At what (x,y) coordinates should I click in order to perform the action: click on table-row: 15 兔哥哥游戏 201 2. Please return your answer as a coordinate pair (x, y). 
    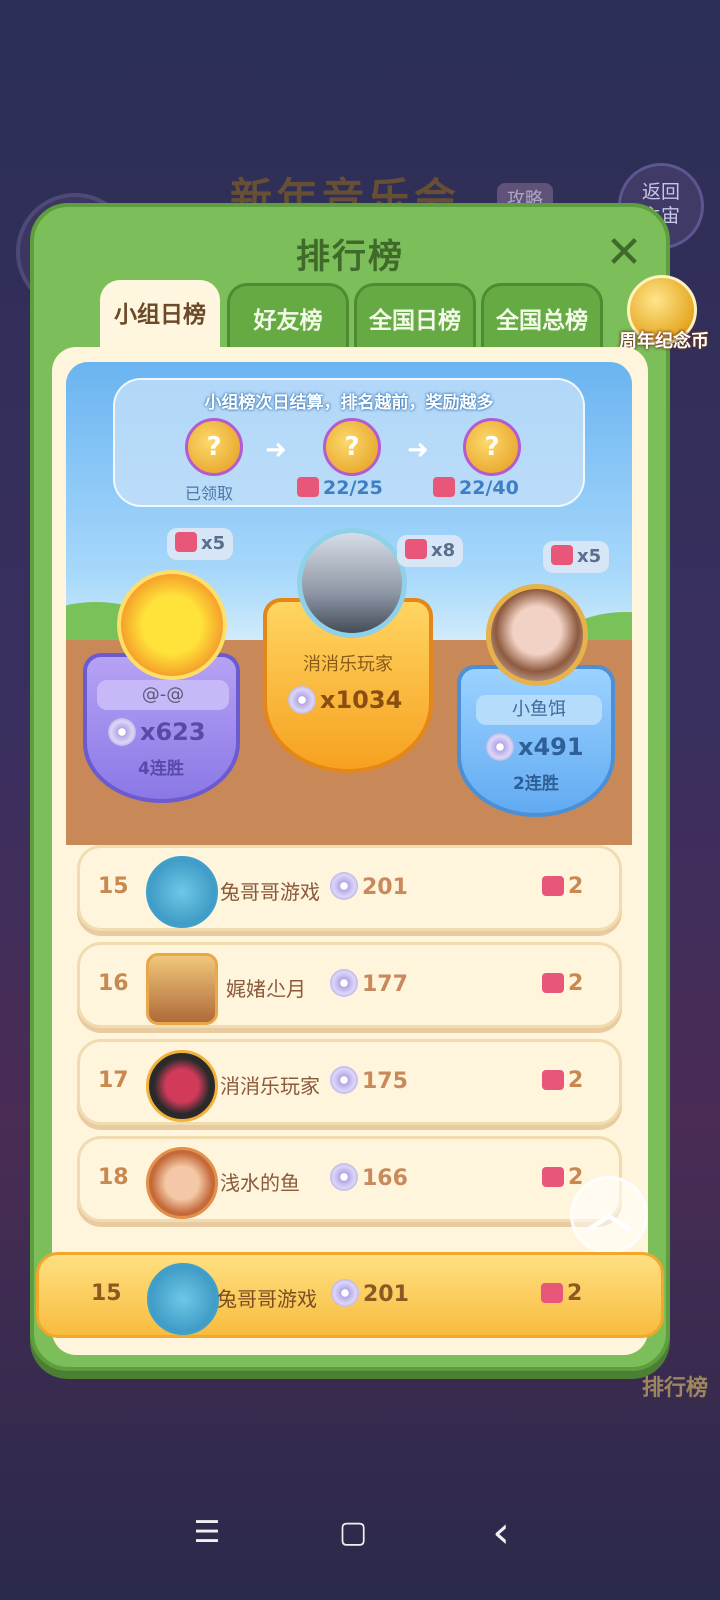
    Looking at the image, I should click on (349, 888).